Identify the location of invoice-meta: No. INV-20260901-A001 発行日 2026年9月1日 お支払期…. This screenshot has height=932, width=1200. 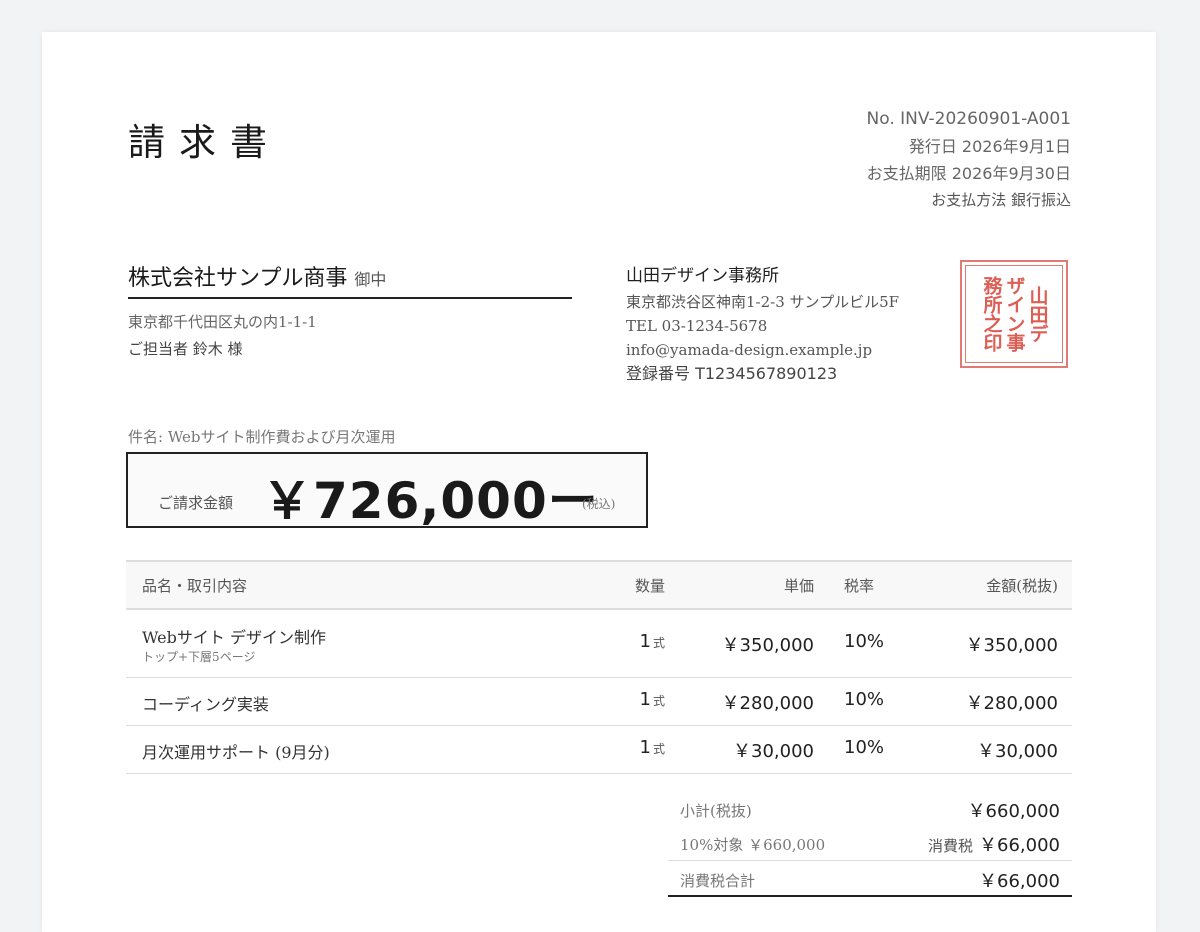
(969, 160).